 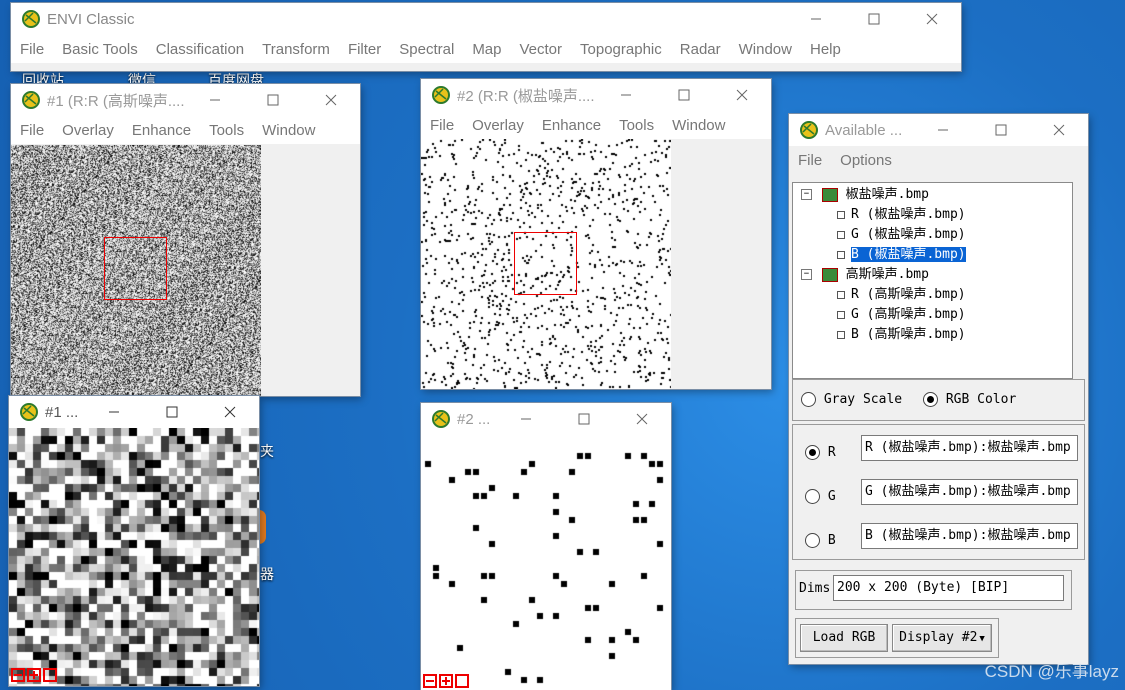 What do you see at coordinates (969, 536) in the screenshot?
I see `channel-b-field: B (椒盐噪声.bmp):椒盐噪声.bmp` at bounding box center [969, 536].